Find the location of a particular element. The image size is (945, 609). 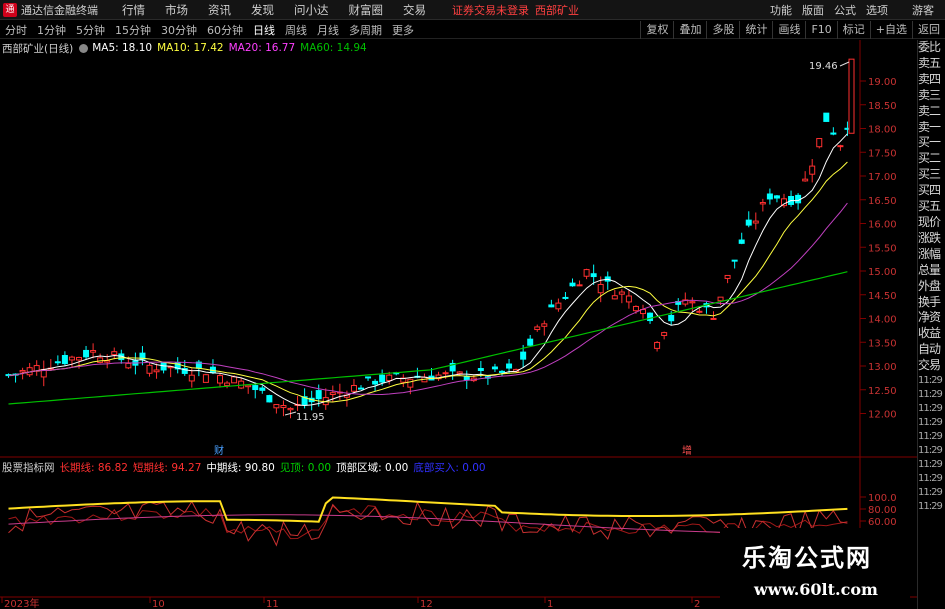

price-tick-label: 14.50 is located at coordinates (882, 296).